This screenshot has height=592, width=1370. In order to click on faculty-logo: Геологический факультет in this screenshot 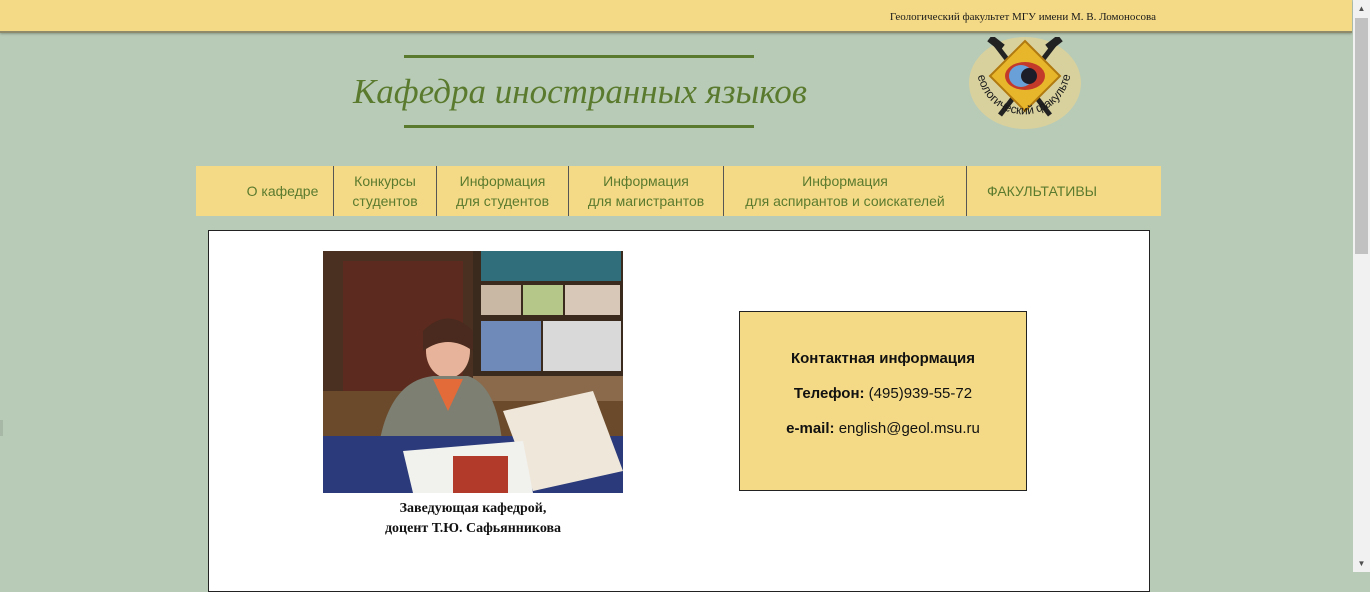, I will do `click(1023, 79)`.